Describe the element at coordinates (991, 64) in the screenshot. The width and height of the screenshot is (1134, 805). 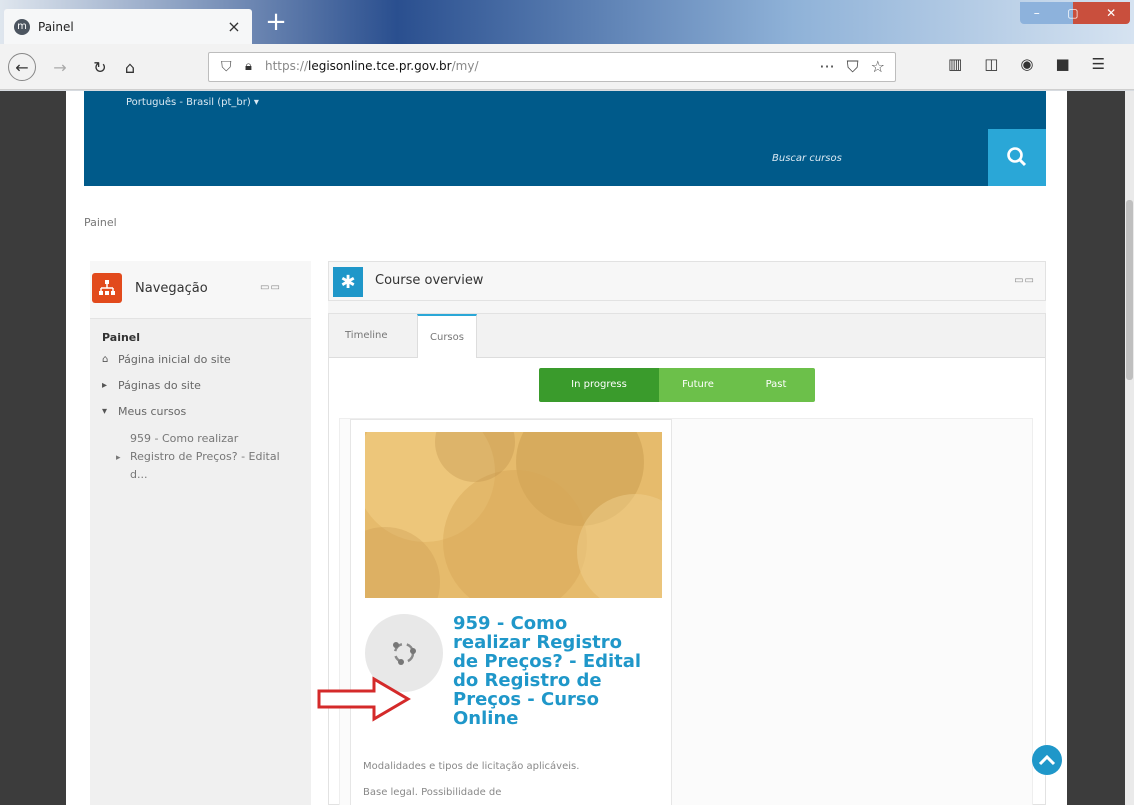
I see `sidebar-icon: ◫` at that location.